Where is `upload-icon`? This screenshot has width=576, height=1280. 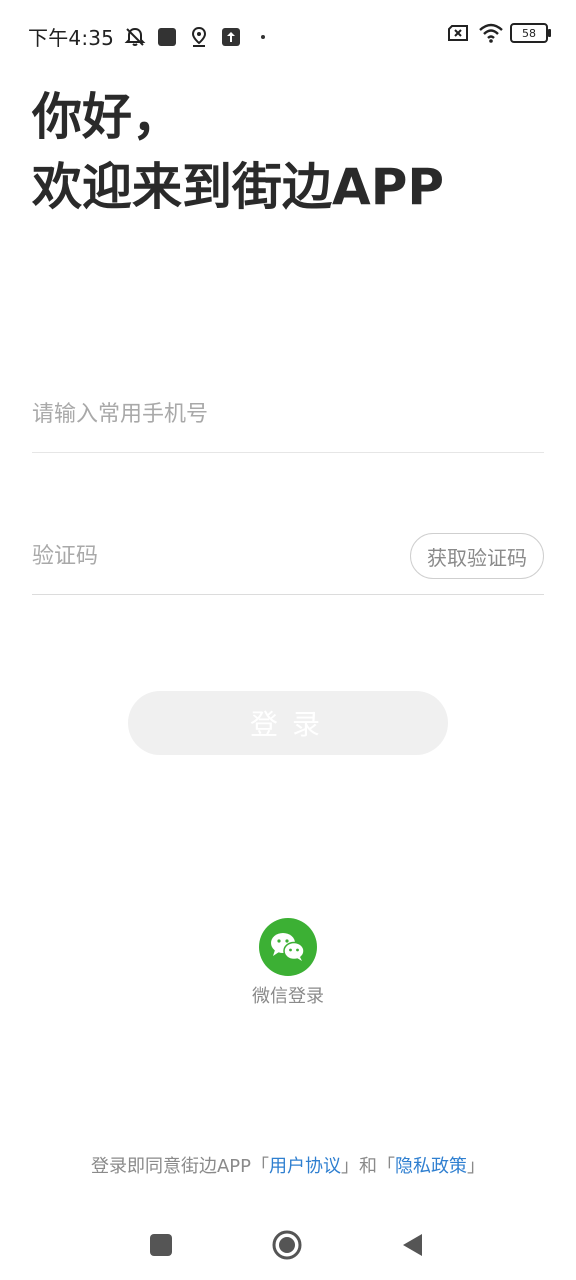
upload-icon is located at coordinates (231, 37).